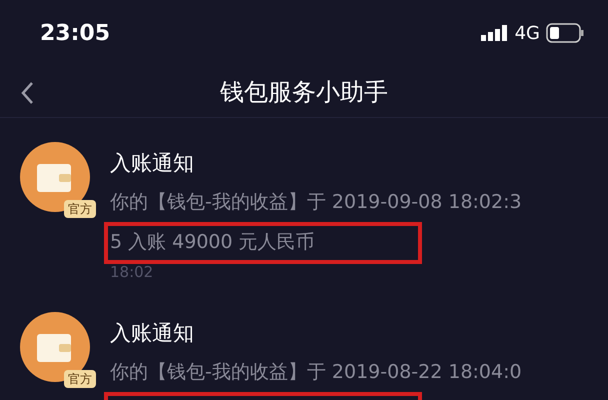  What do you see at coordinates (565, 33) in the screenshot?
I see `battery-icon` at bounding box center [565, 33].